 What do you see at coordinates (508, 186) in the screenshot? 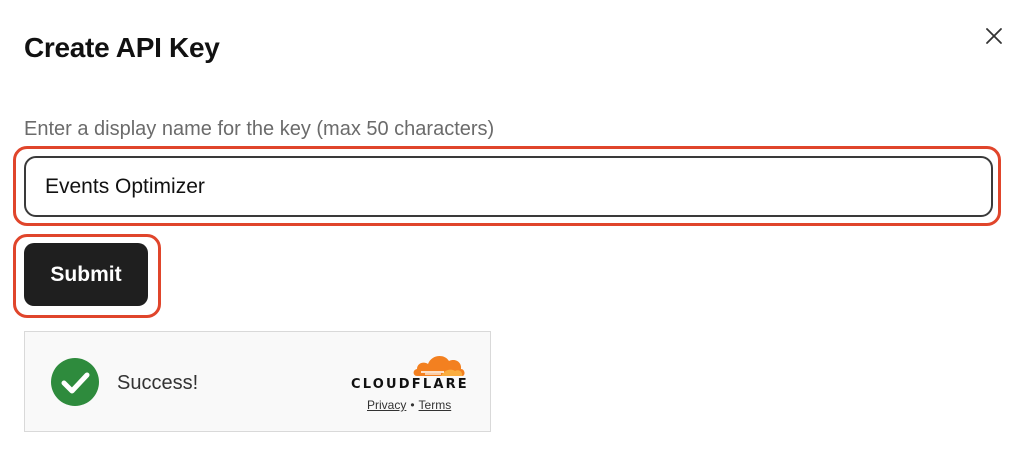
I see `display-name-input` at bounding box center [508, 186].